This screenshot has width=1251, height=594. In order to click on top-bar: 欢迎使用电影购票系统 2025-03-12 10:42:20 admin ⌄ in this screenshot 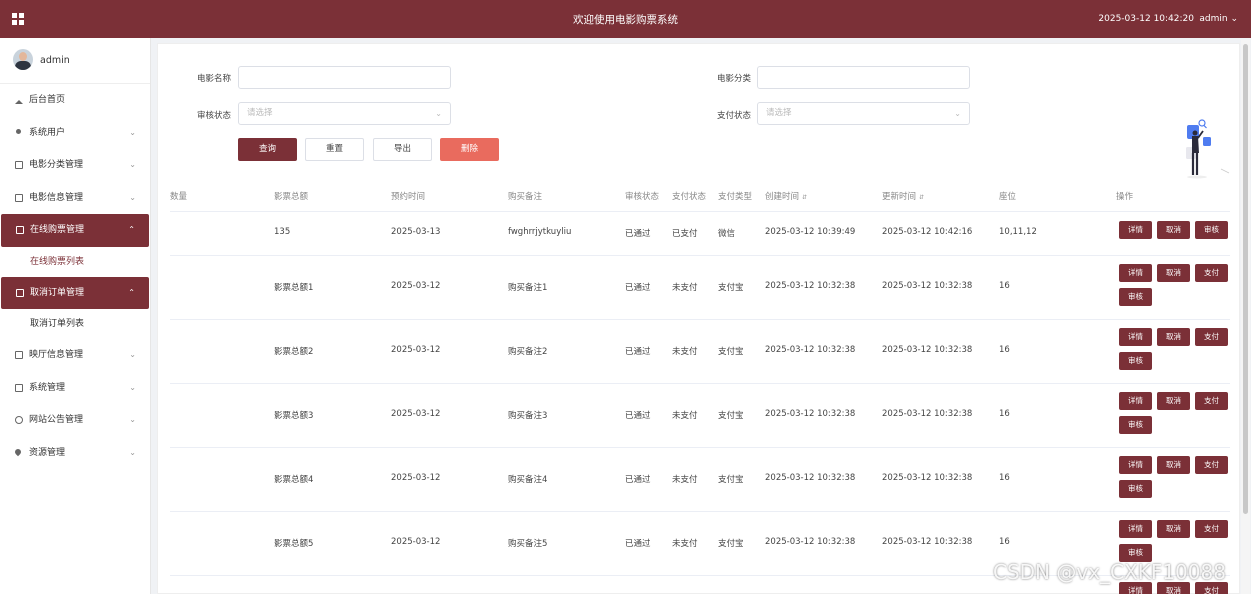, I will do `click(625, 19)`.